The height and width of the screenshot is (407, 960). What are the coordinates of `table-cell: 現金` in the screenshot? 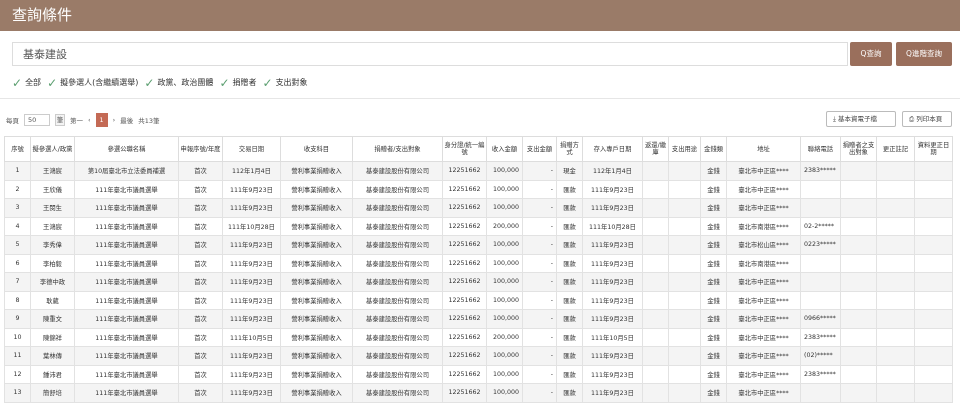 It's located at (569, 171).